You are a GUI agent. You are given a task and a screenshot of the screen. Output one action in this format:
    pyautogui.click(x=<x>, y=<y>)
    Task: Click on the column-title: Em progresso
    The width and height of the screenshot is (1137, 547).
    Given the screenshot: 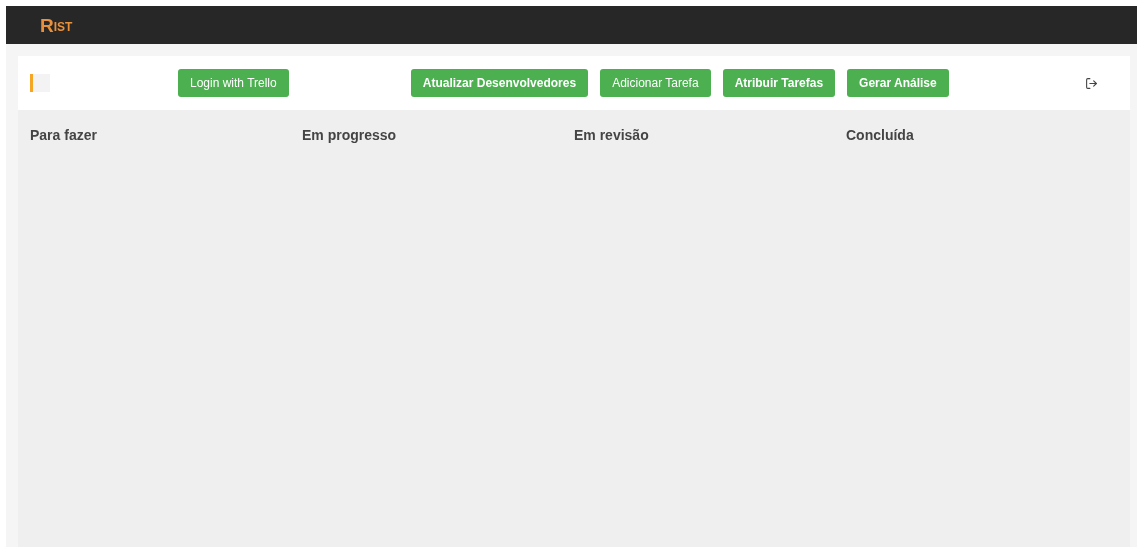 What is the action you would take?
    pyautogui.click(x=349, y=135)
    